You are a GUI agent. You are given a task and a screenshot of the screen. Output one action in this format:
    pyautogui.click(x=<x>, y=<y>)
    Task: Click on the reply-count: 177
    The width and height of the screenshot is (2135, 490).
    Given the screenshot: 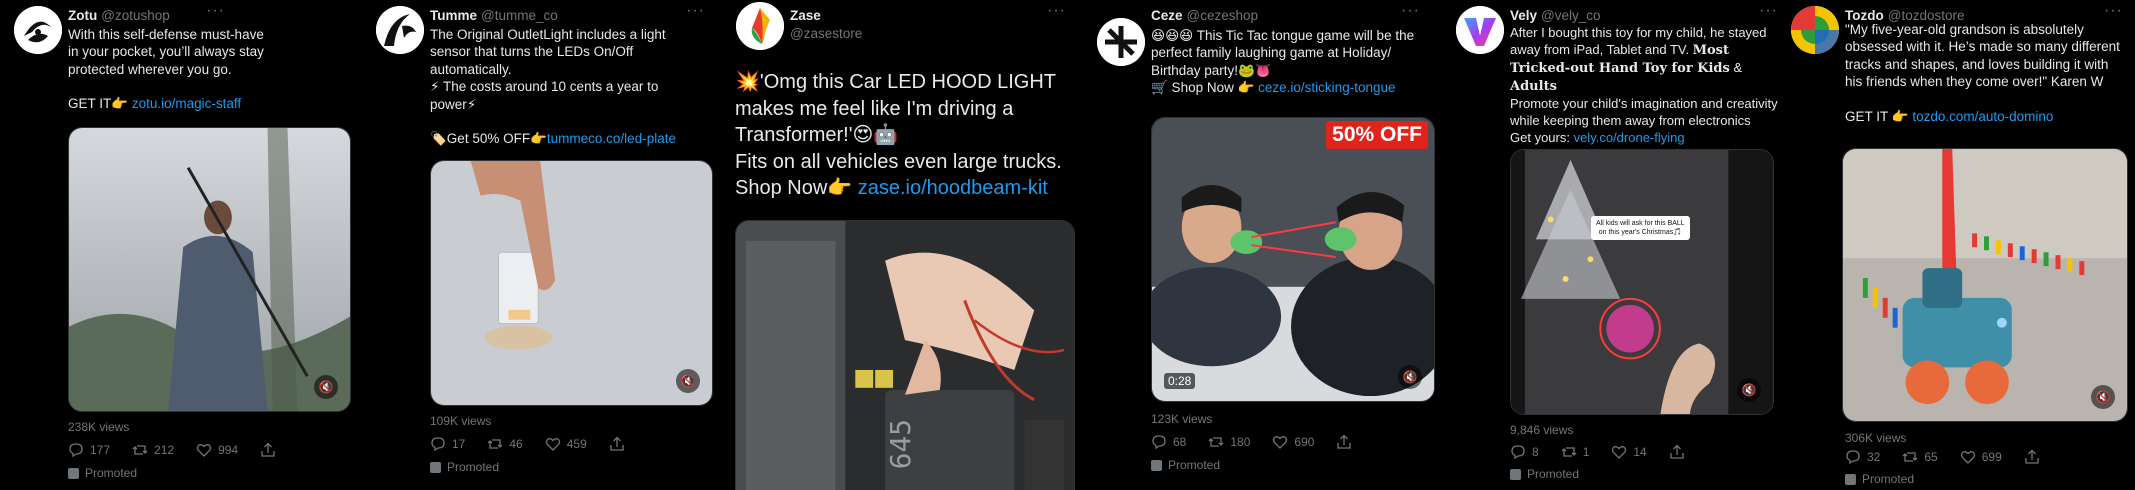 What is the action you would take?
    pyautogui.click(x=100, y=450)
    